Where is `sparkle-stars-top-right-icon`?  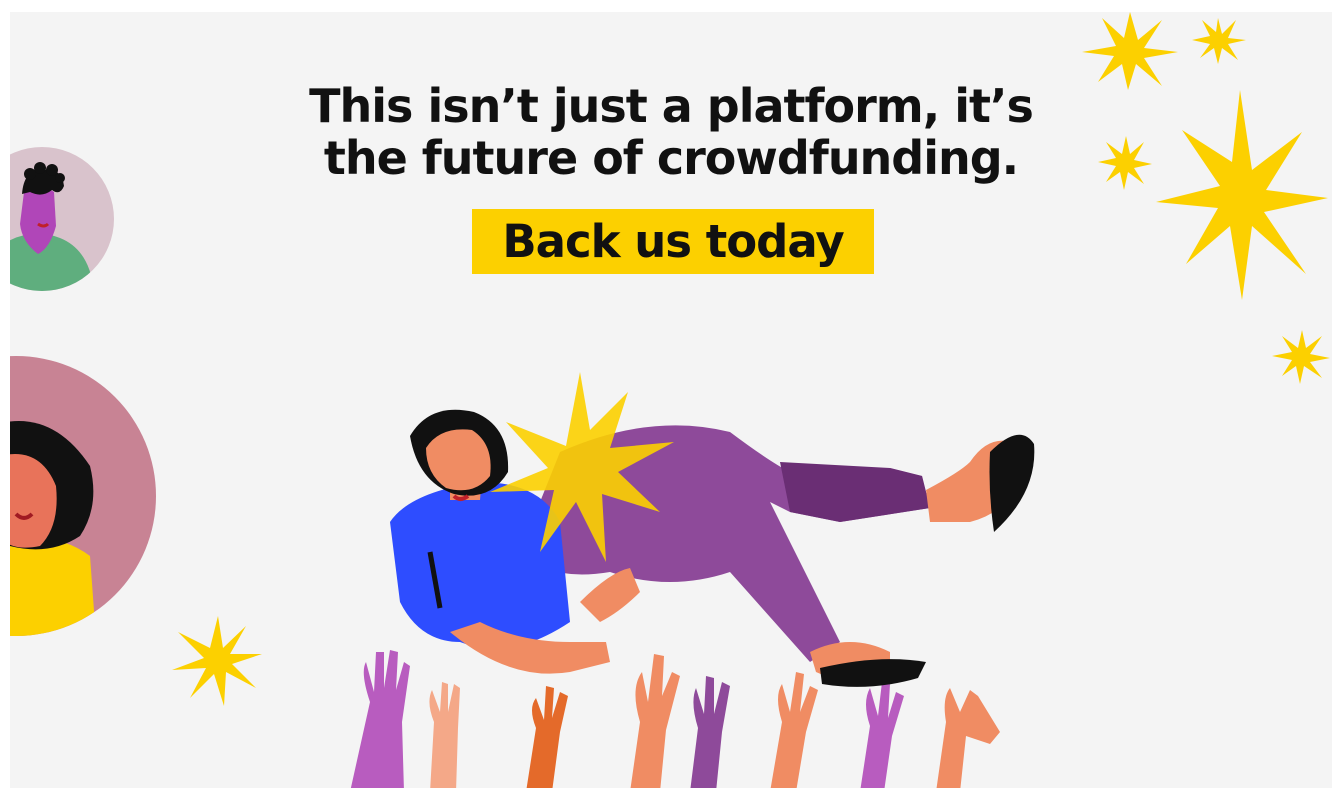 sparkle-stars-top-right-icon is located at coordinates (1206, 198).